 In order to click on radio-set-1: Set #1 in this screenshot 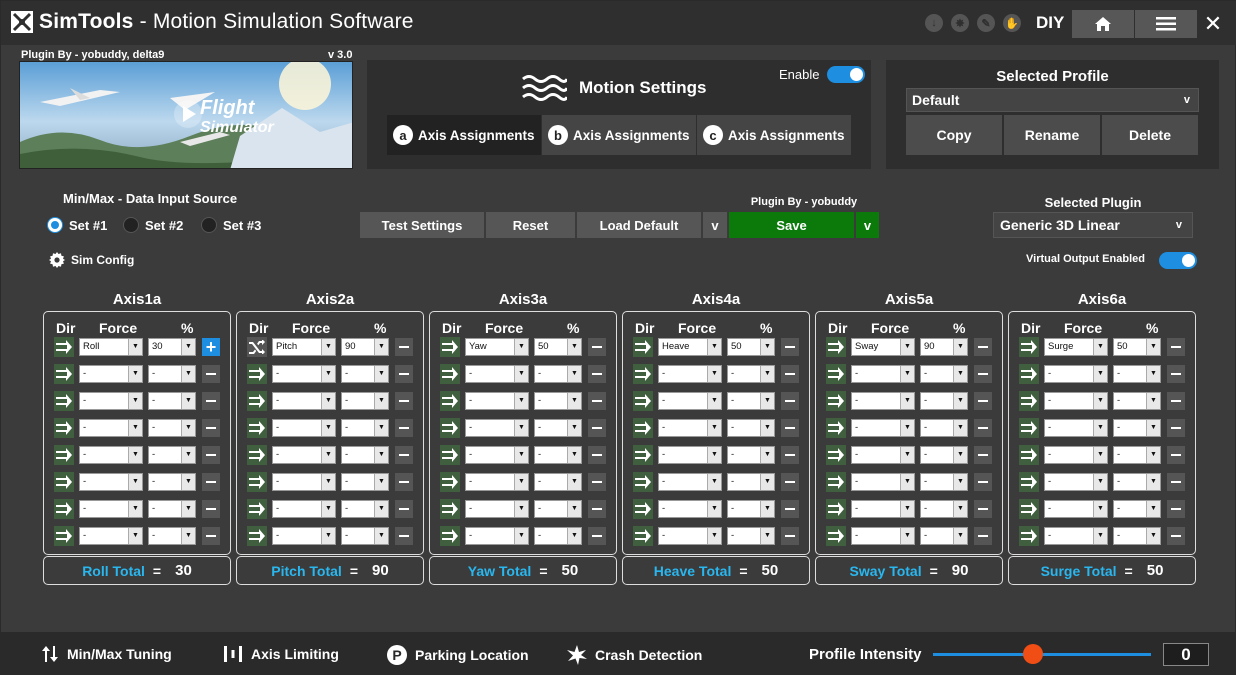, I will do `click(77, 225)`.